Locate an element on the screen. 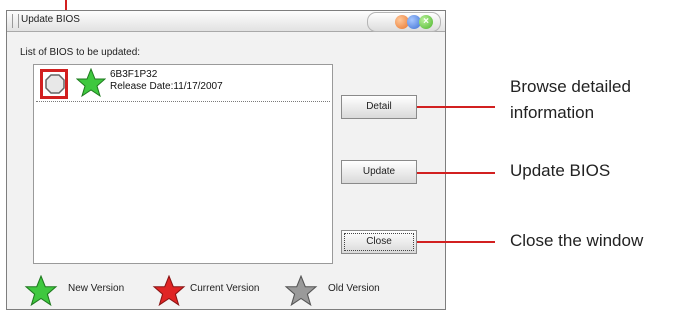  window-controls: × is located at coordinates (404, 22).